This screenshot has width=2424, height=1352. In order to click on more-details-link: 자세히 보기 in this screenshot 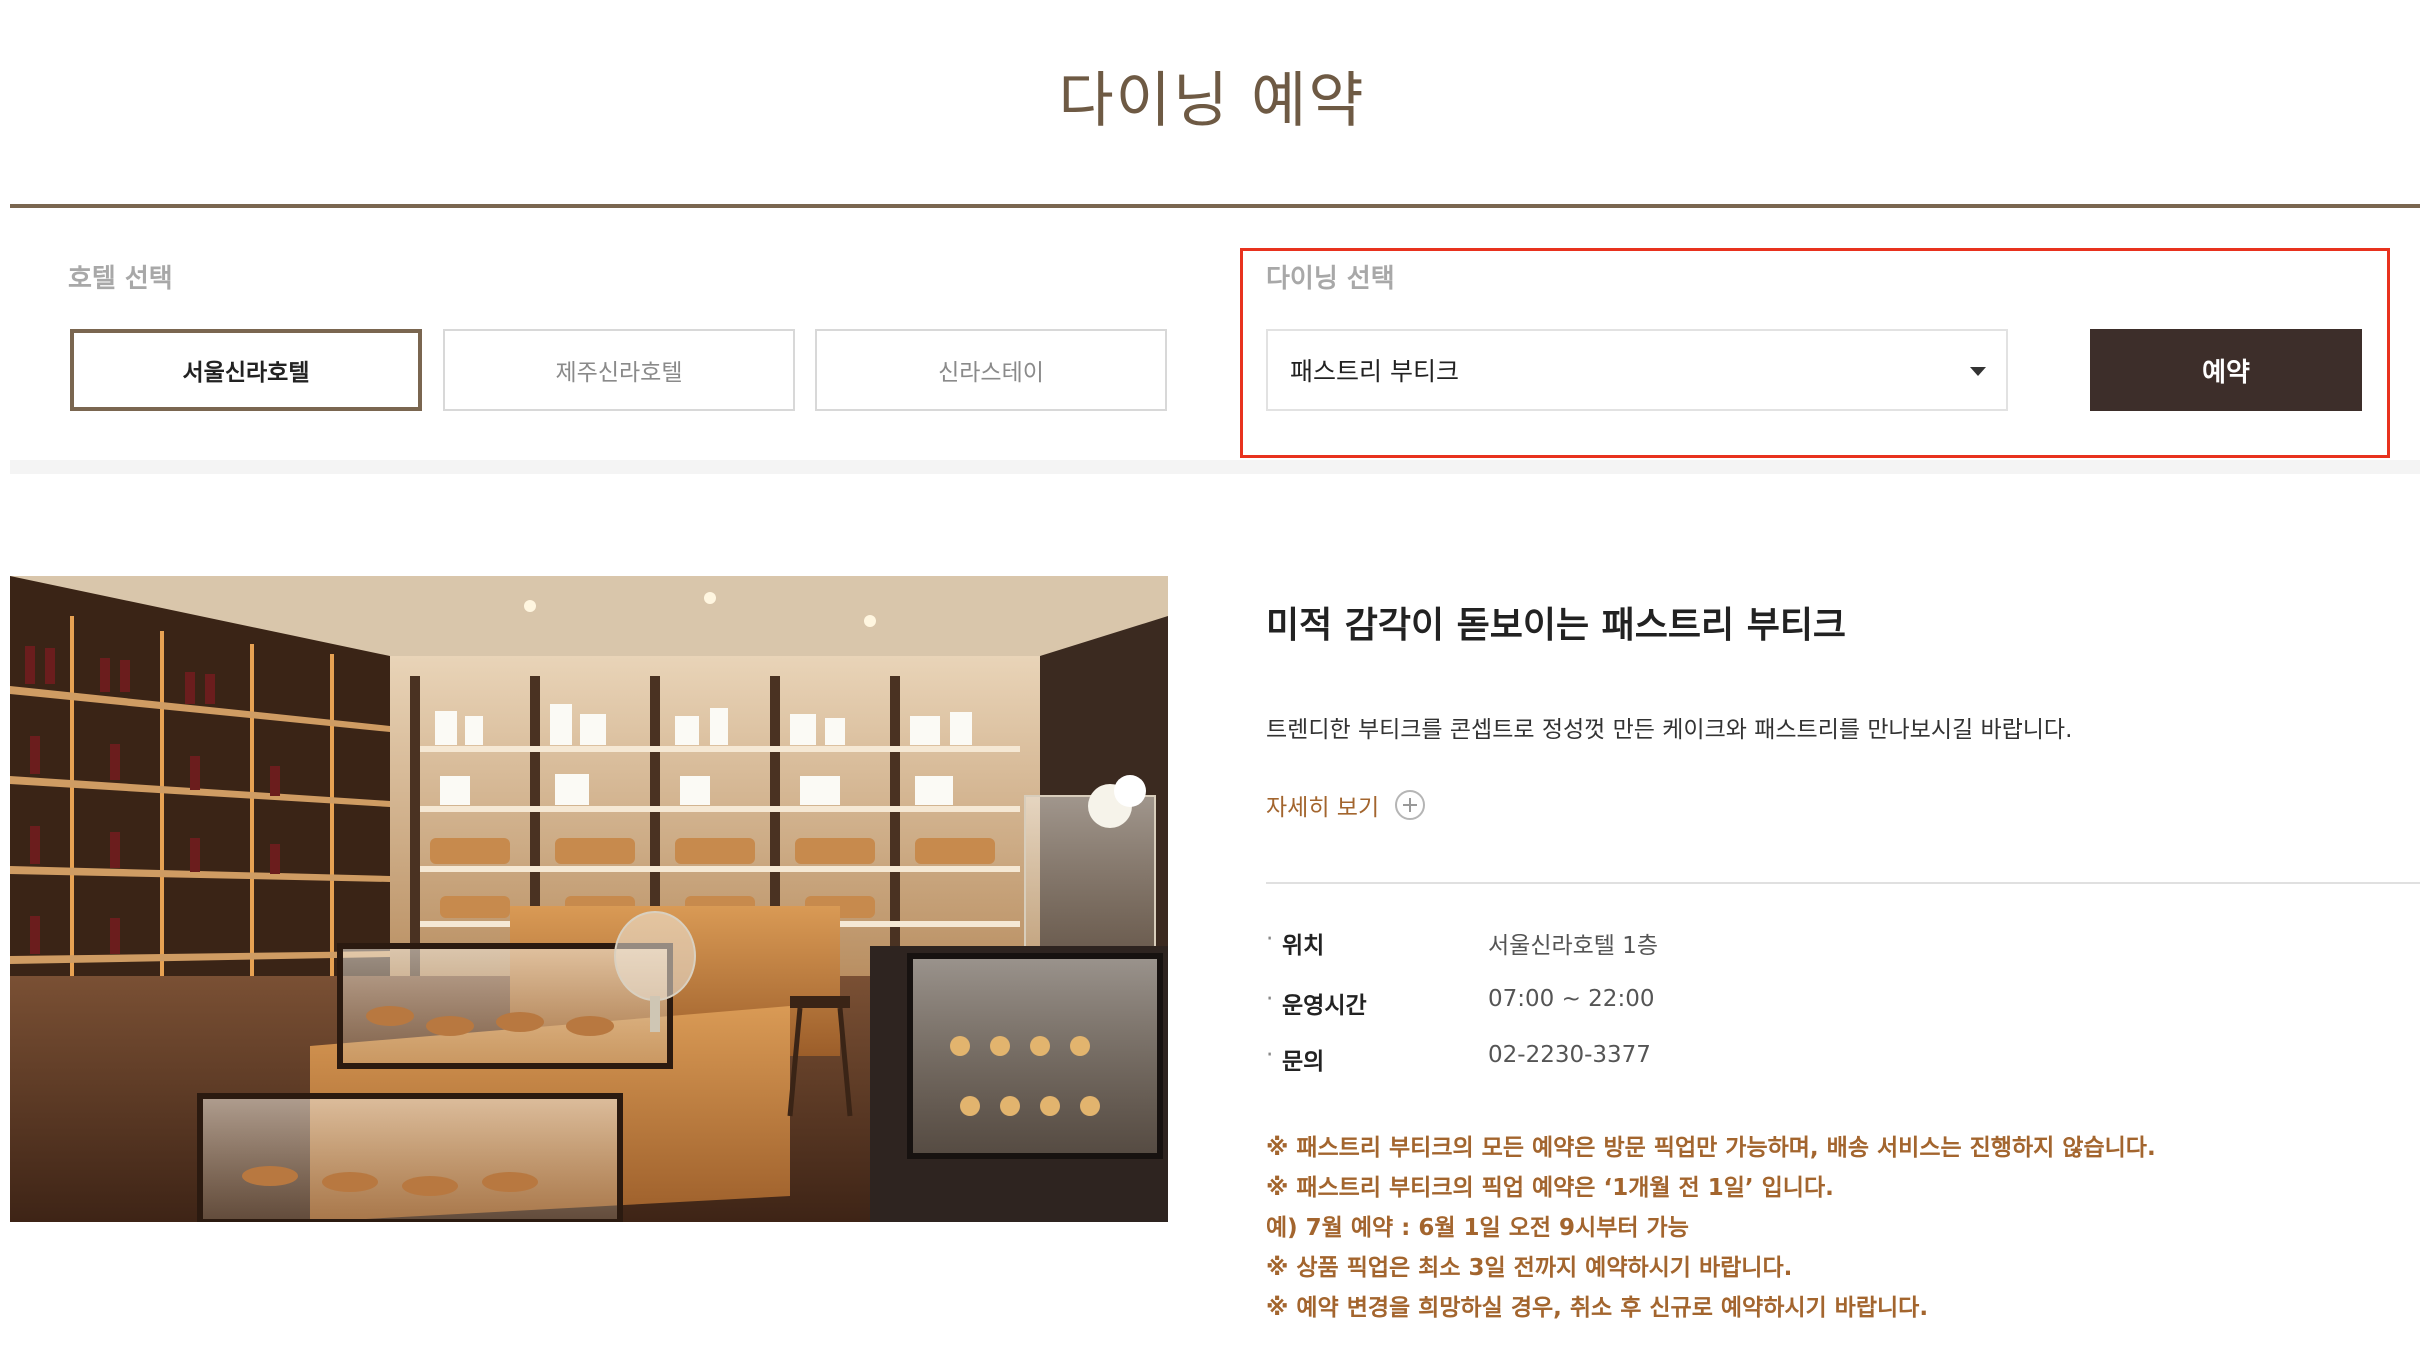, I will do `click(1346, 805)`.